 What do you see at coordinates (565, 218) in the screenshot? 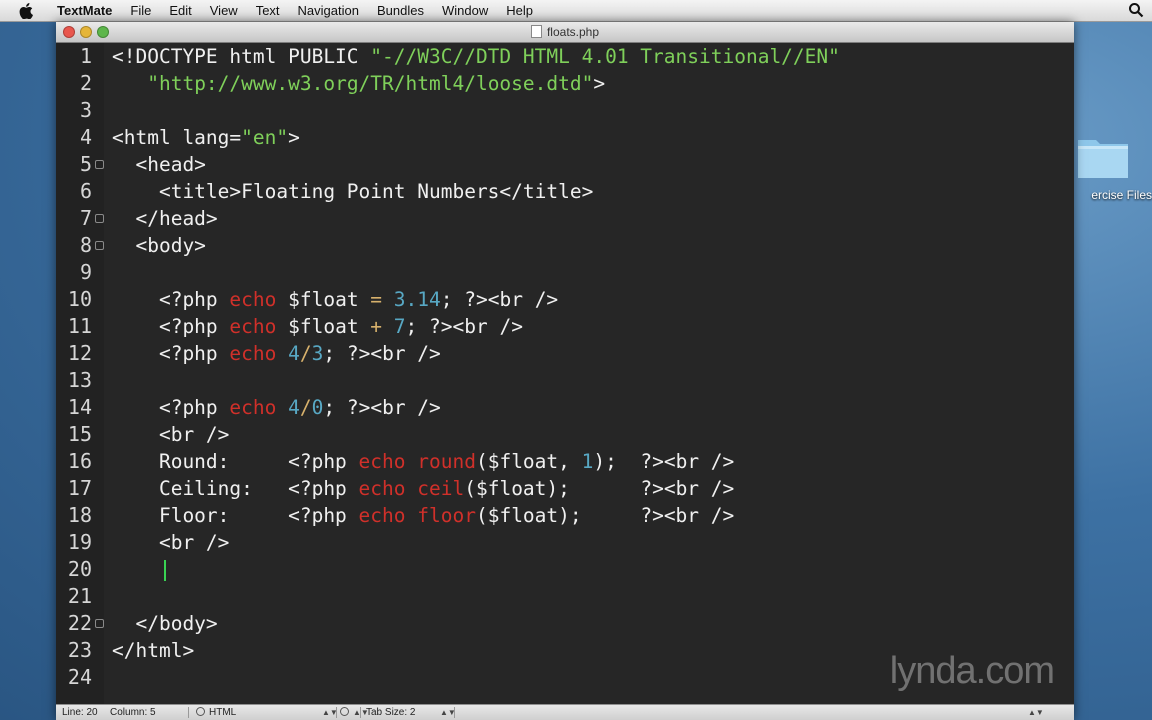
I see `code-line: 7 </head>` at bounding box center [565, 218].